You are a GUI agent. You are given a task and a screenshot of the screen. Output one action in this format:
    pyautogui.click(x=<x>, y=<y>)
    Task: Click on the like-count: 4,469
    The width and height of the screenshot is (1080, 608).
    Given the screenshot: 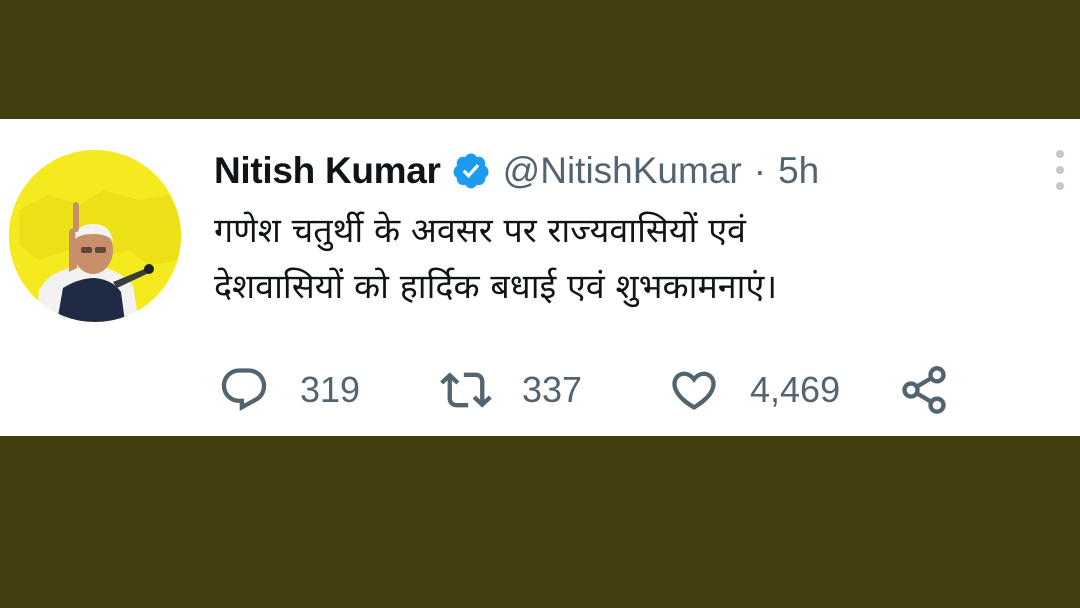 What is the action you would take?
    pyautogui.click(x=795, y=389)
    